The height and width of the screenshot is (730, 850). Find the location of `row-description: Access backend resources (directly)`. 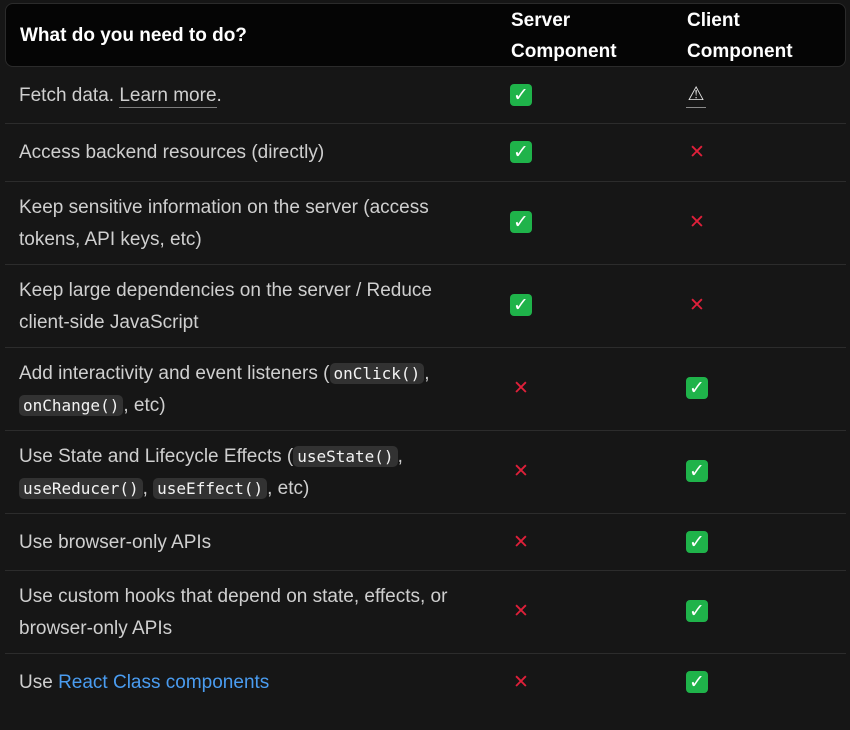

row-description: Access backend resources (directly) is located at coordinates (172, 152).